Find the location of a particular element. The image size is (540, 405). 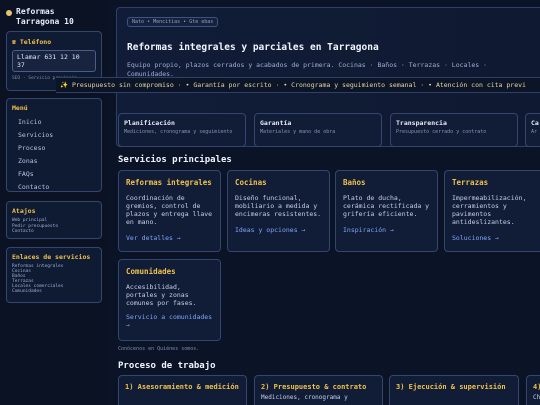

service-title: Terrazas is located at coordinates (470, 182).